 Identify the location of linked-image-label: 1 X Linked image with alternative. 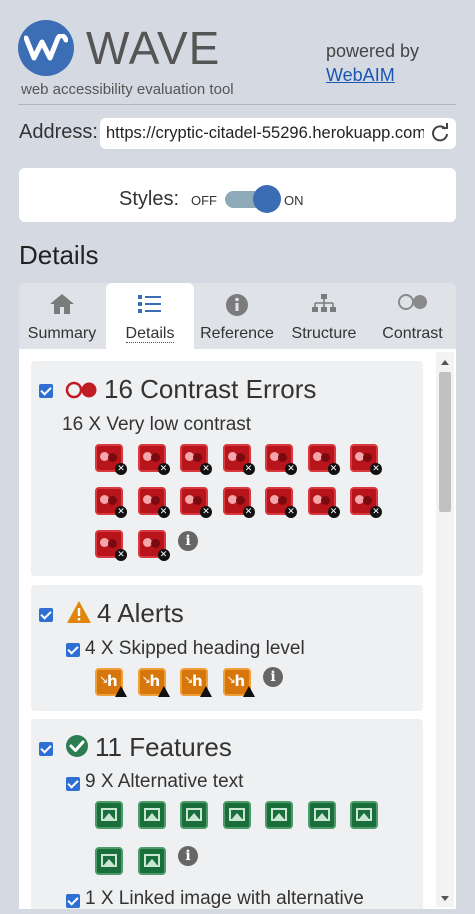
(224, 898).